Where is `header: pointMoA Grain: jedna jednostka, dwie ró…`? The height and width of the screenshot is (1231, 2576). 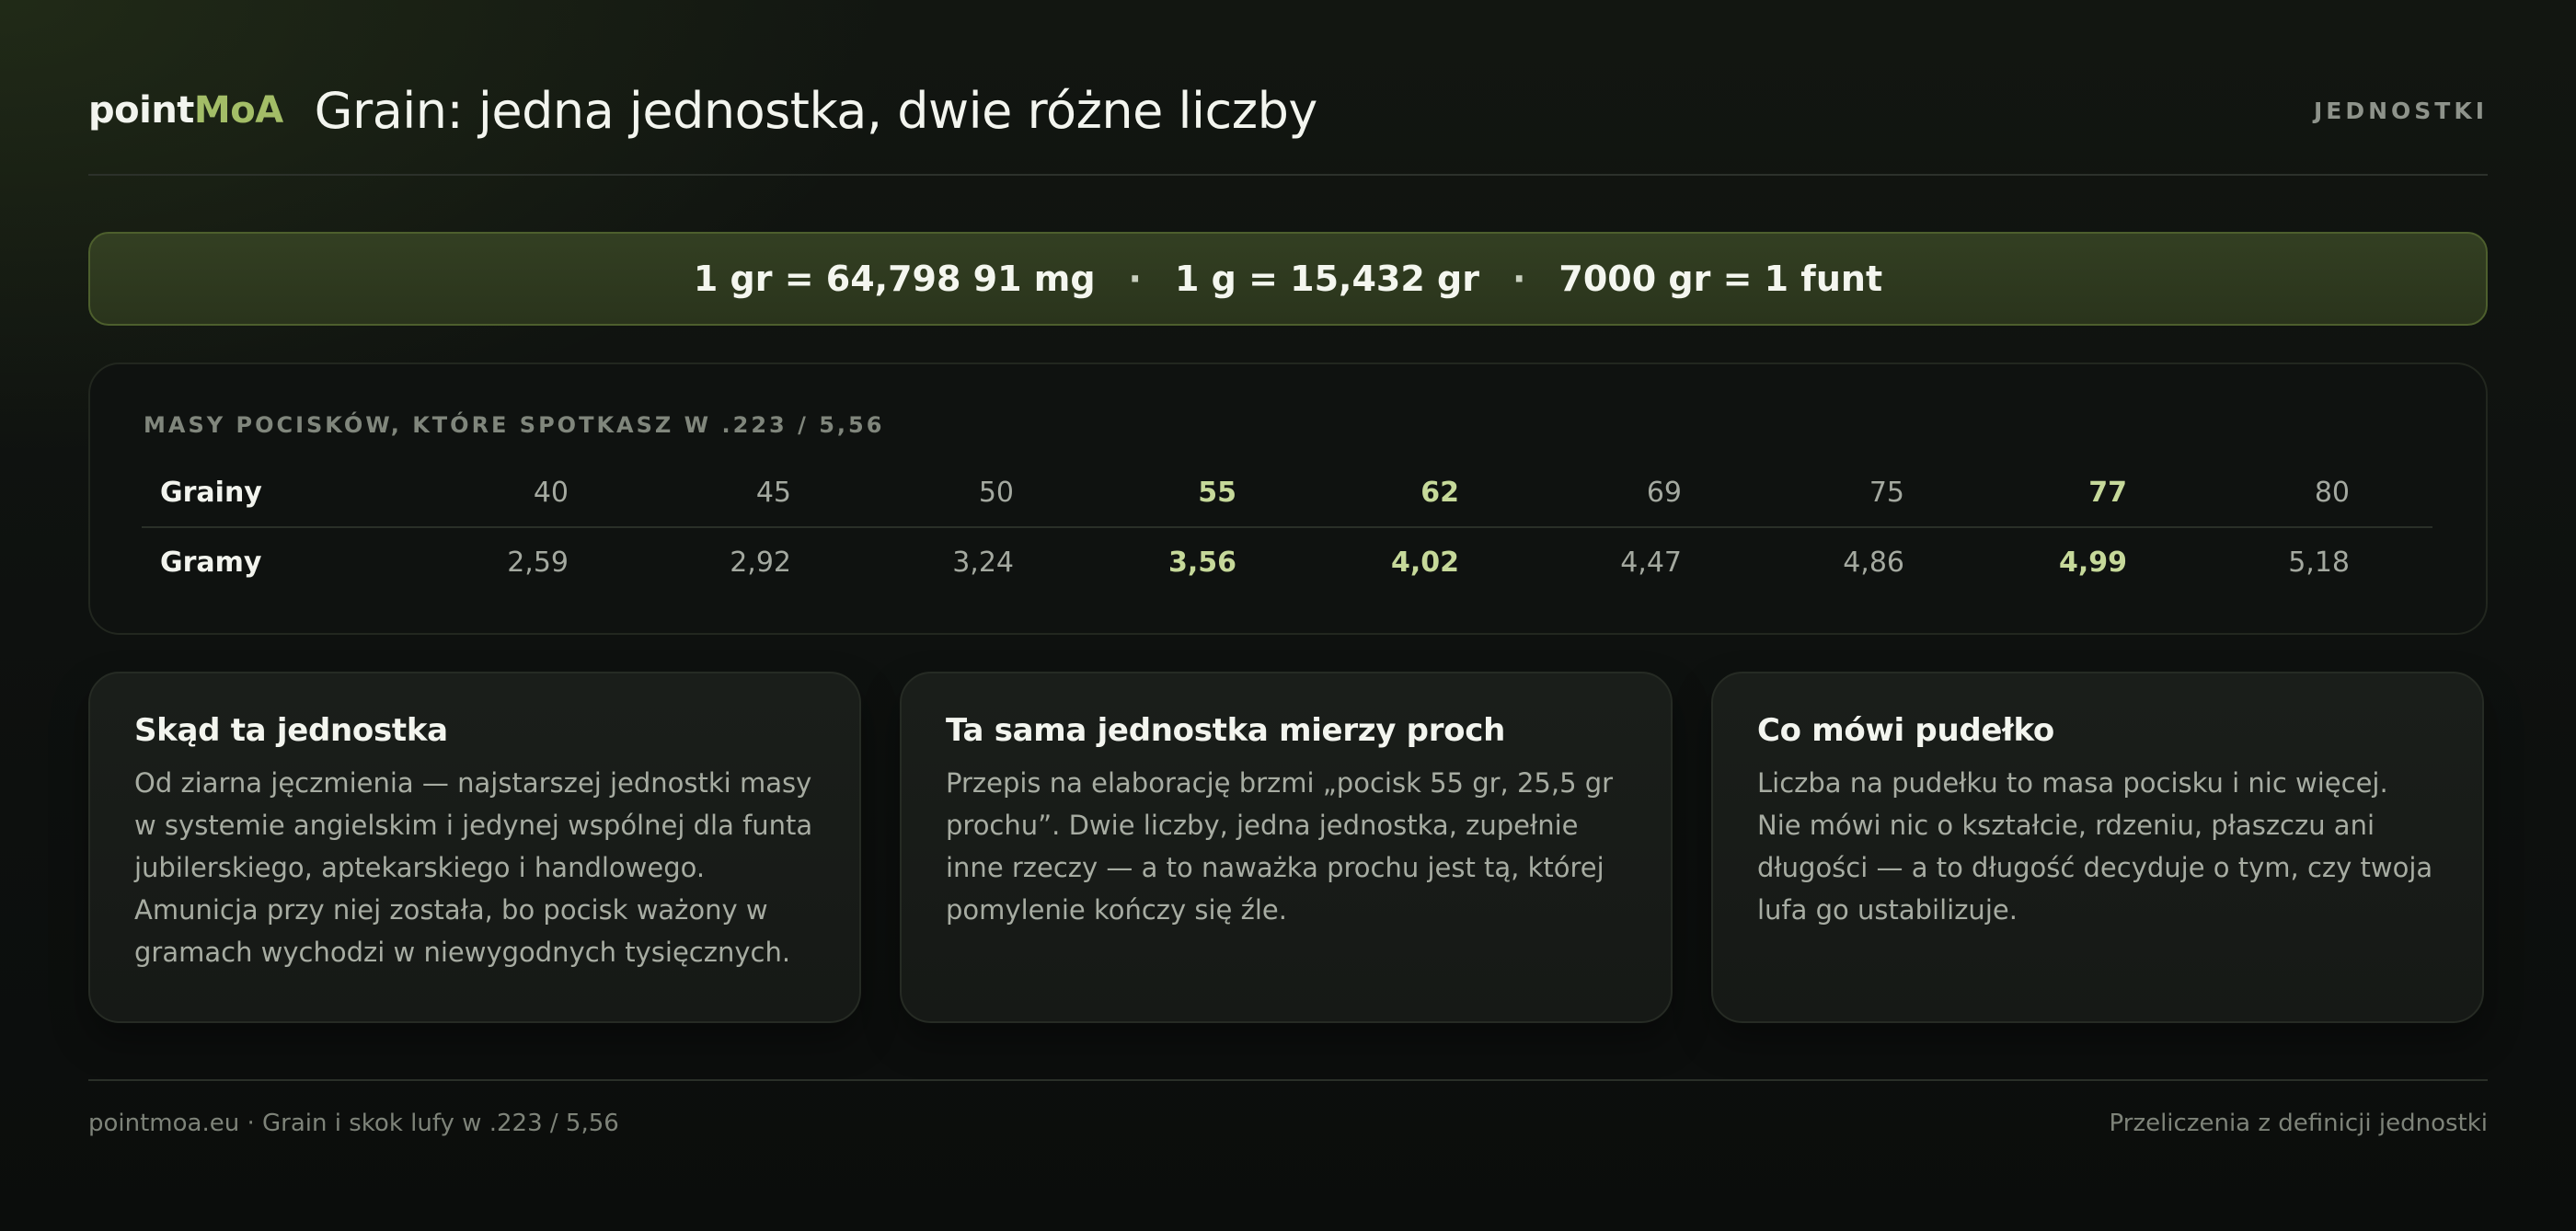
header: pointMoA Grain: jedna jednostka, dwie ró… is located at coordinates (1288, 110).